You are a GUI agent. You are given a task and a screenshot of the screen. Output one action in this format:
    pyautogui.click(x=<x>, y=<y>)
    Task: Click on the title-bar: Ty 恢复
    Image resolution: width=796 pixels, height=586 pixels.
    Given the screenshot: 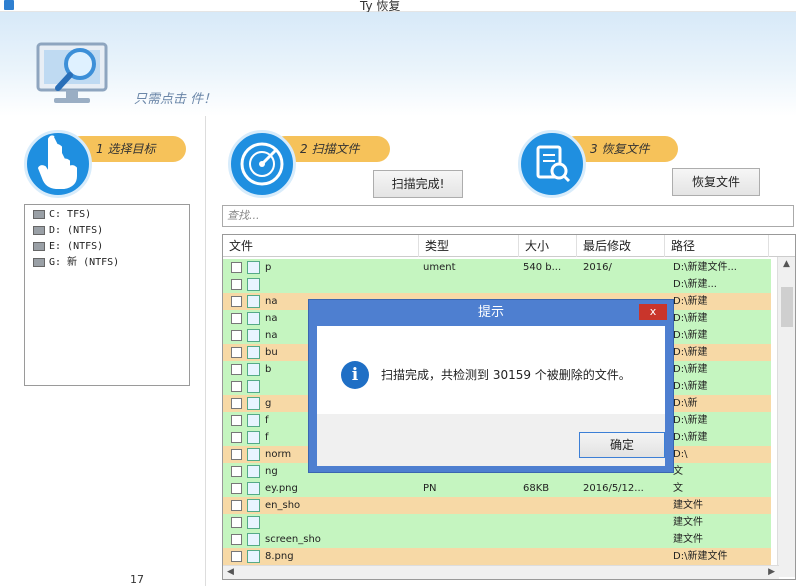 What is the action you would take?
    pyautogui.click(x=398, y=6)
    